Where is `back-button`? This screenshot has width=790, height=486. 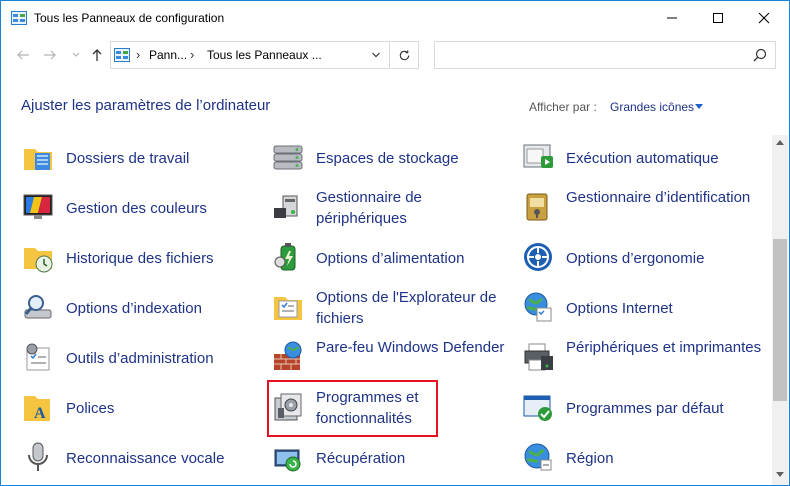 back-button is located at coordinates (23, 55).